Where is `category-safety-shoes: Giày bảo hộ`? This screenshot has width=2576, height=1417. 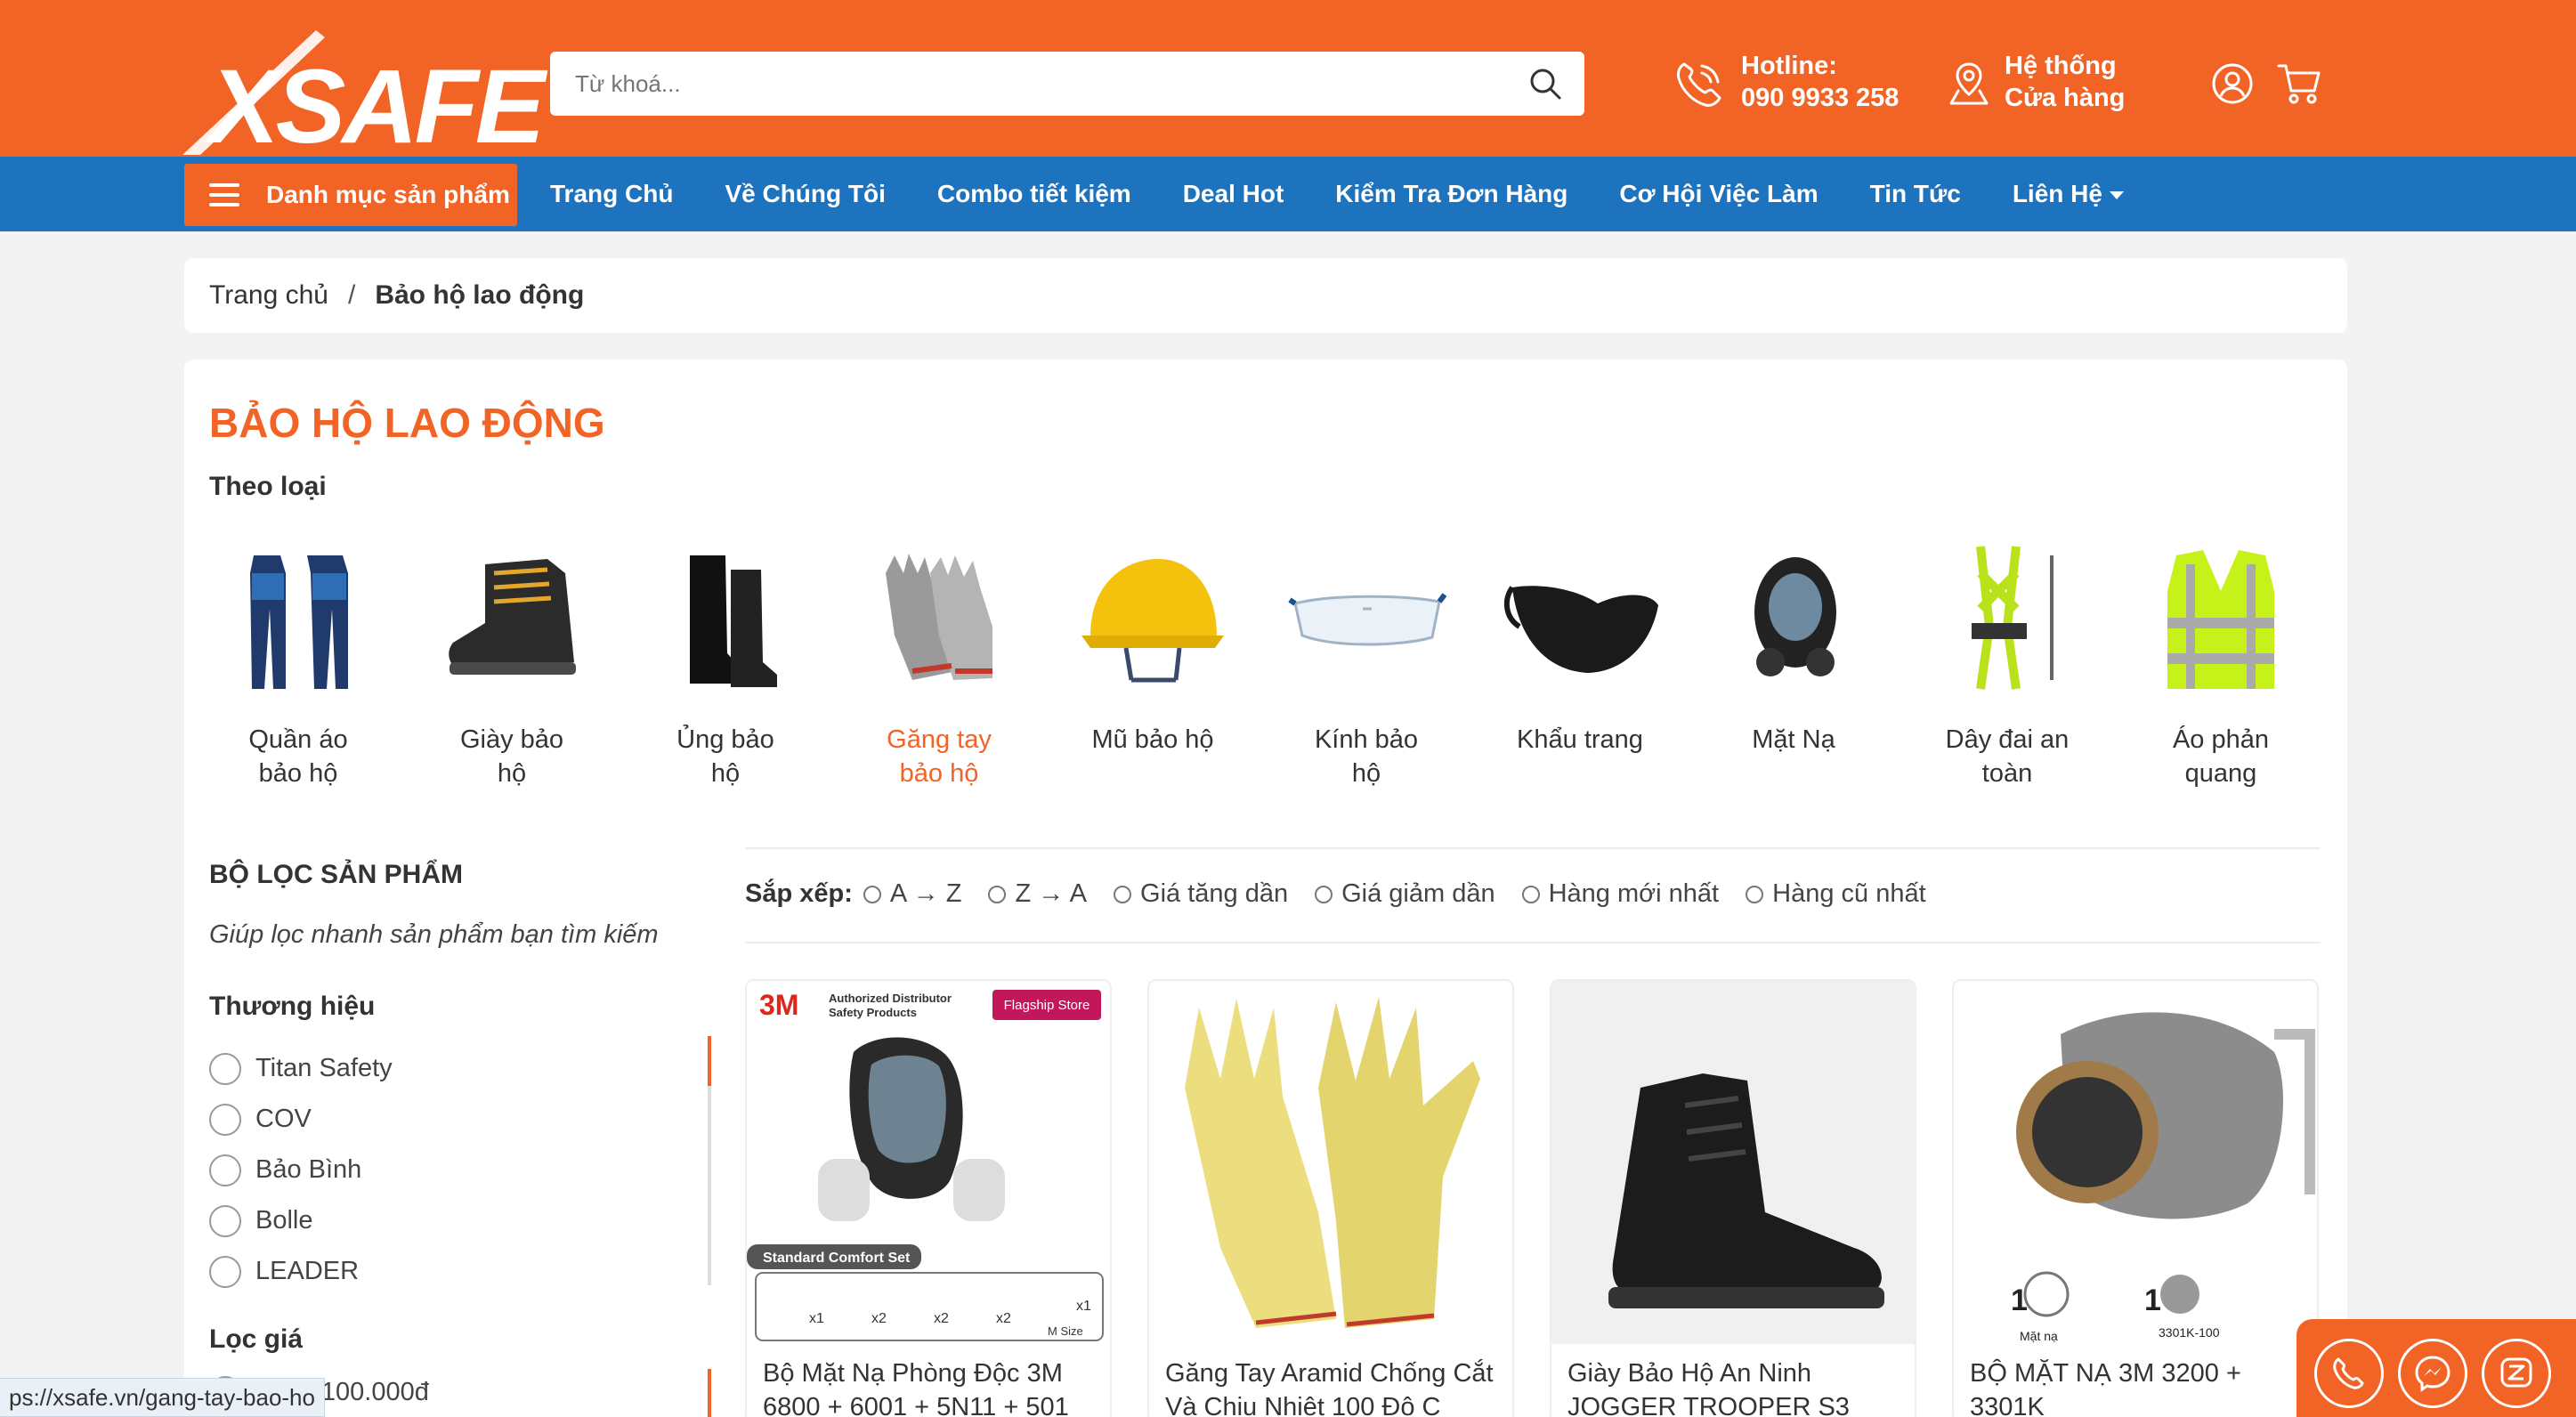
category-safety-shoes: Giày bảo hộ is located at coordinates (512, 664).